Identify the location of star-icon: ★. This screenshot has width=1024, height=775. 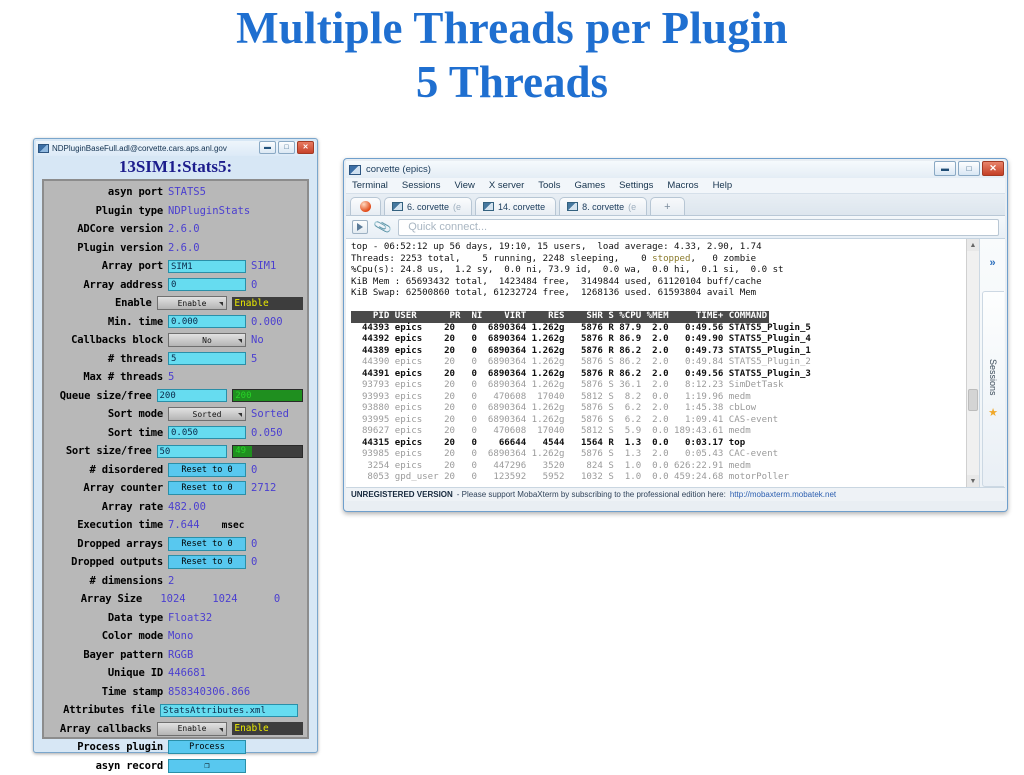
(993, 412).